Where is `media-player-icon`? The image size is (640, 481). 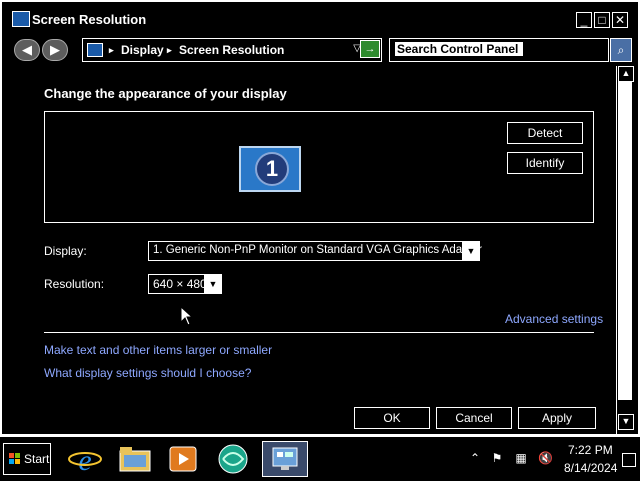
media-player-icon is located at coordinates (183, 459).